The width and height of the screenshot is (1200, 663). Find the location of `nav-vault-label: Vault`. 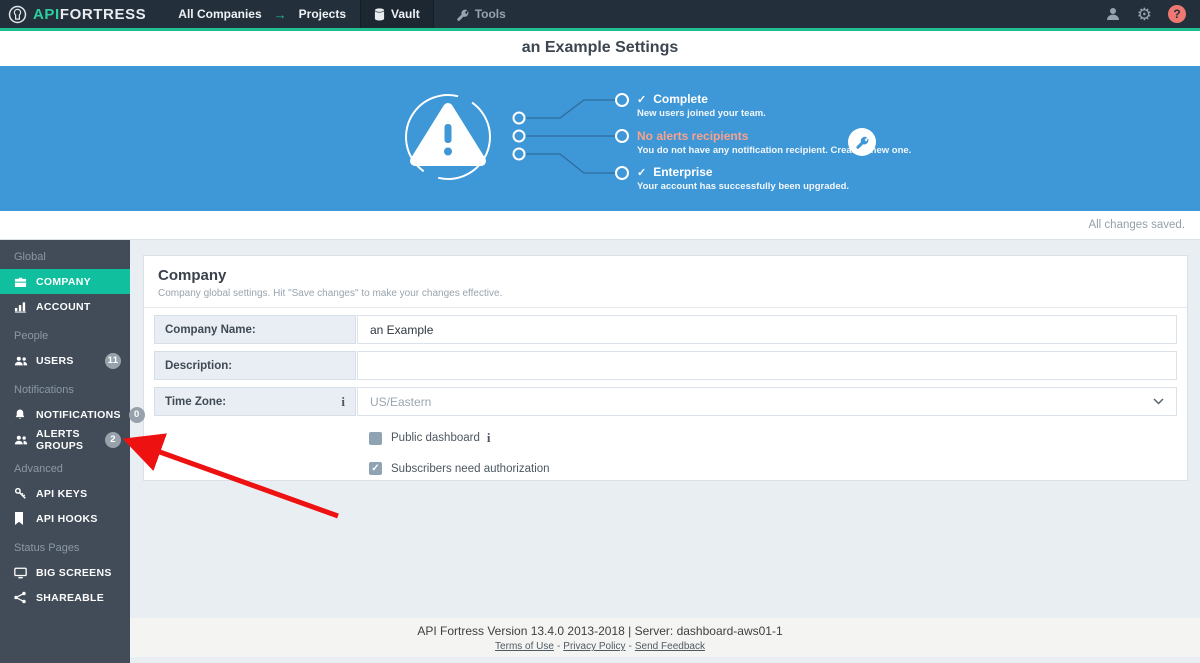

nav-vault-label: Vault is located at coordinates (405, 14).